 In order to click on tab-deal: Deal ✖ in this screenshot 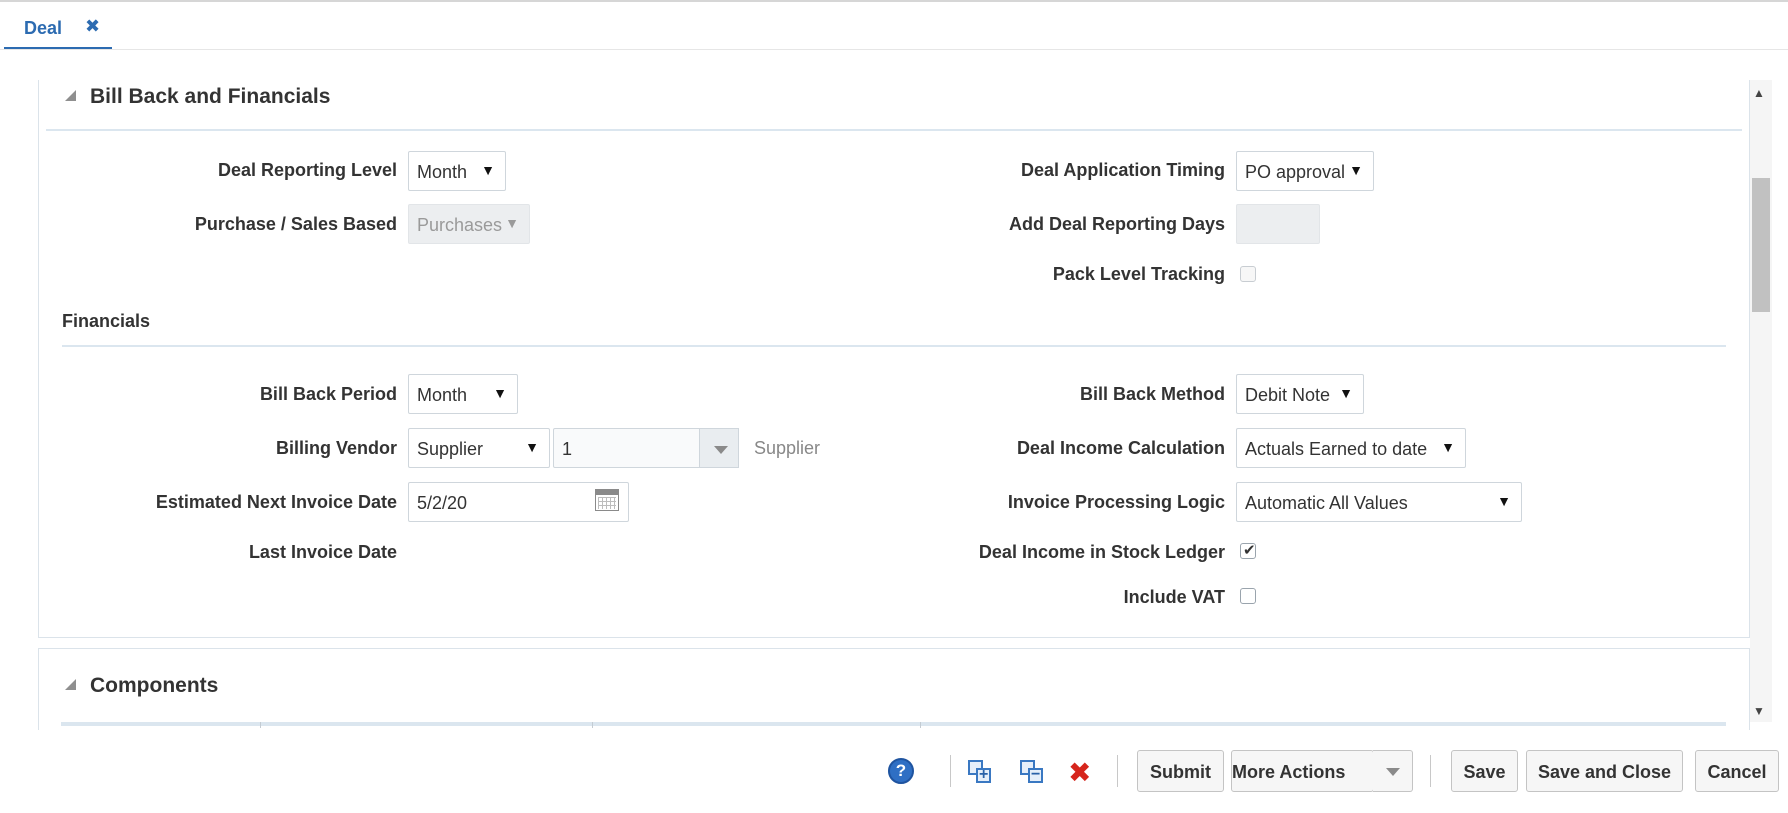, I will do `click(58, 27)`.